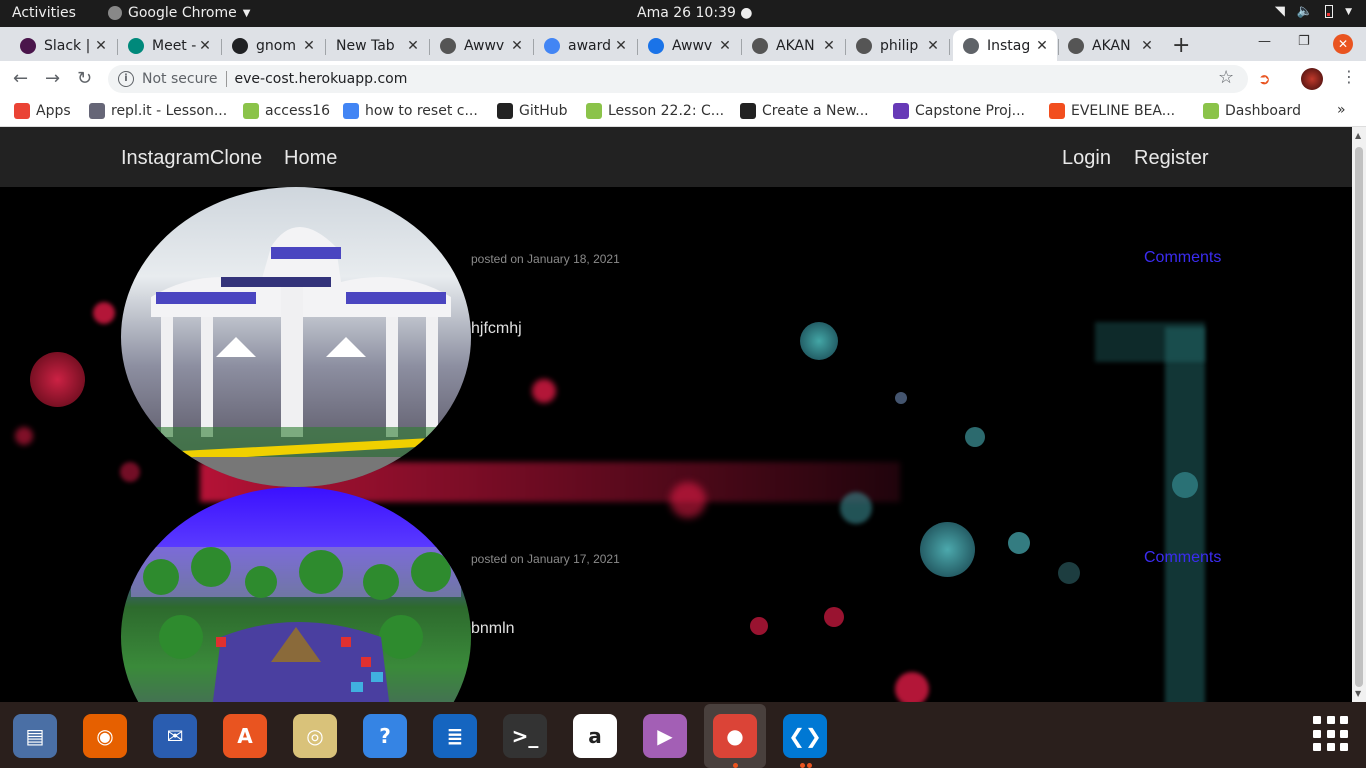  Describe the element at coordinates (665, 736) in the screenshot. I see `video-icon: ▶` at that location.